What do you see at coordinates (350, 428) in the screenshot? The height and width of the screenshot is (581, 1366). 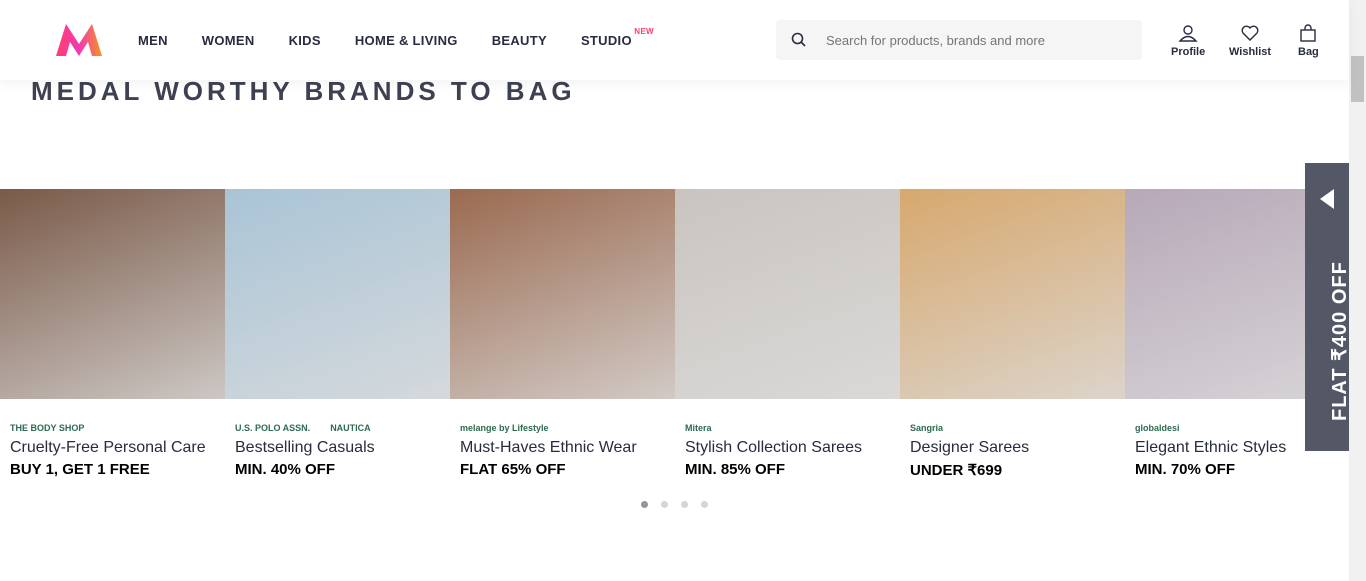 I see `brand-logo: NAUTICA` at bounding box center [350, 428].